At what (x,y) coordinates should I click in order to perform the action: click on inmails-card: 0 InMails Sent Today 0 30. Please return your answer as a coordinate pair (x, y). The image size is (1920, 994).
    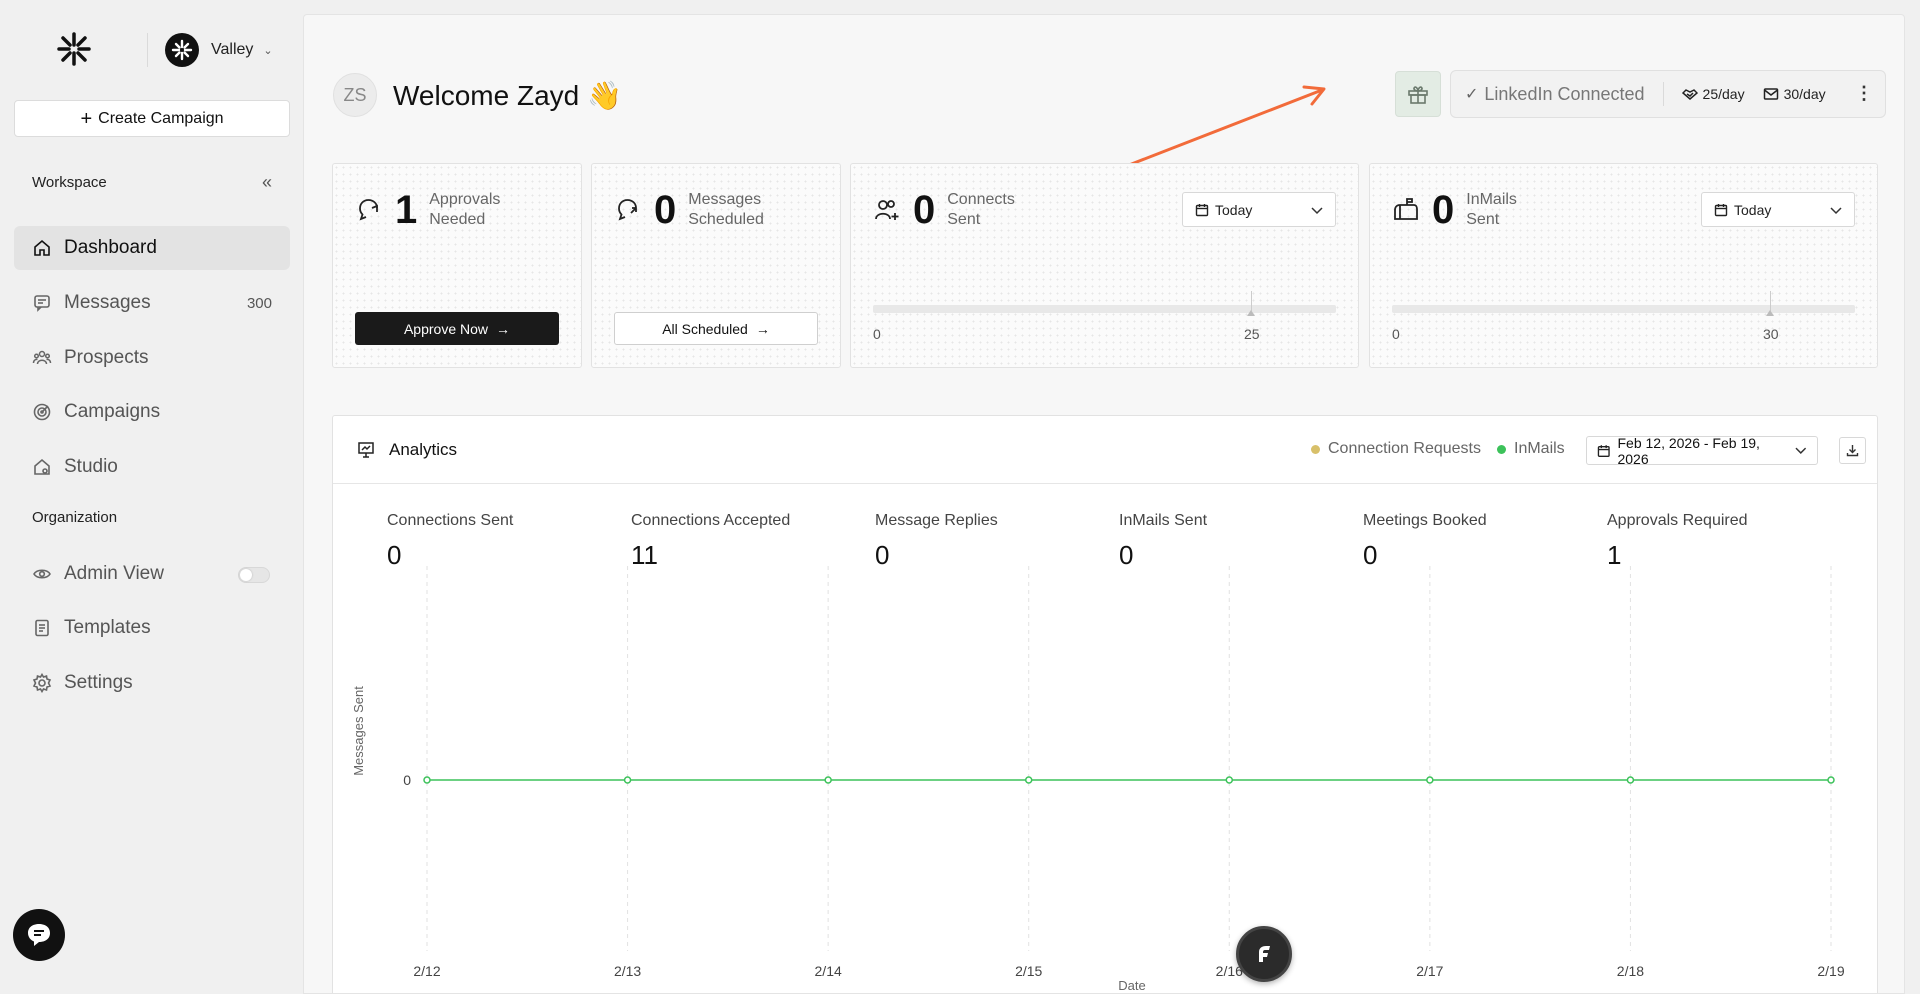
    Looking at the image, I should click on (1623, 265).